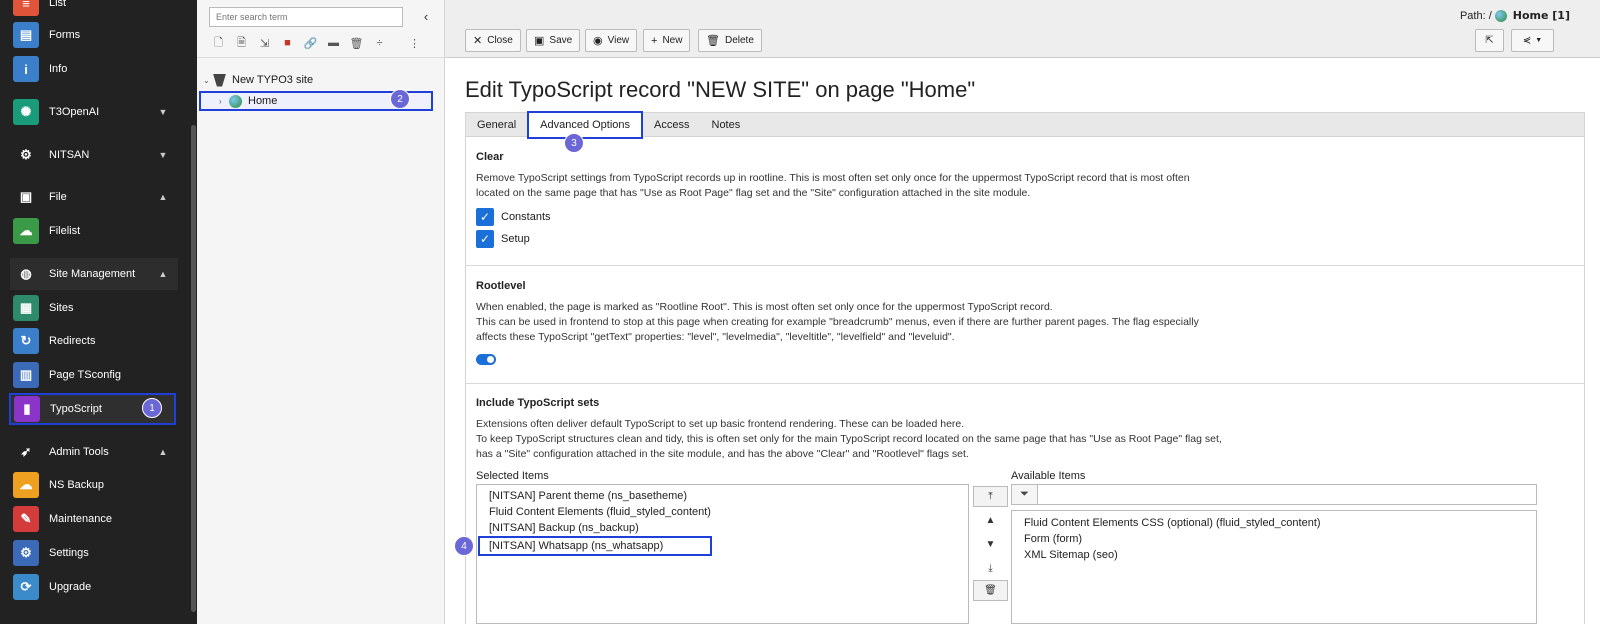  I want to click on open-new-window-button: ⇱, so click(1489, 40).